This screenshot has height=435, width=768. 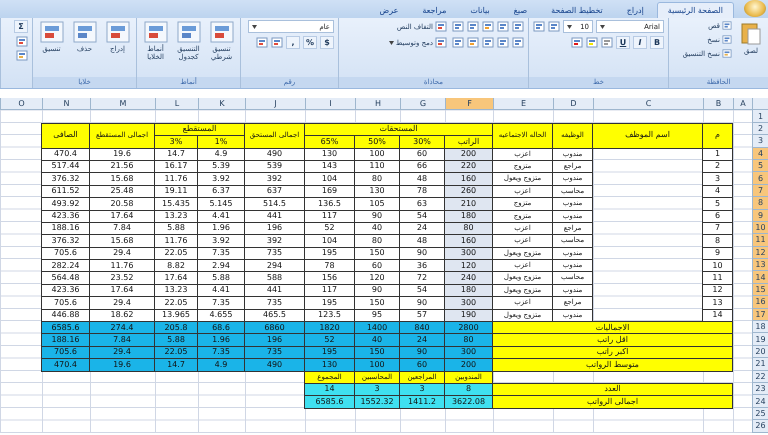 What do you see at coordinates (293, 42) in the screenshot?
I see `number-format-button: ,` at bounding box center [293, 42].